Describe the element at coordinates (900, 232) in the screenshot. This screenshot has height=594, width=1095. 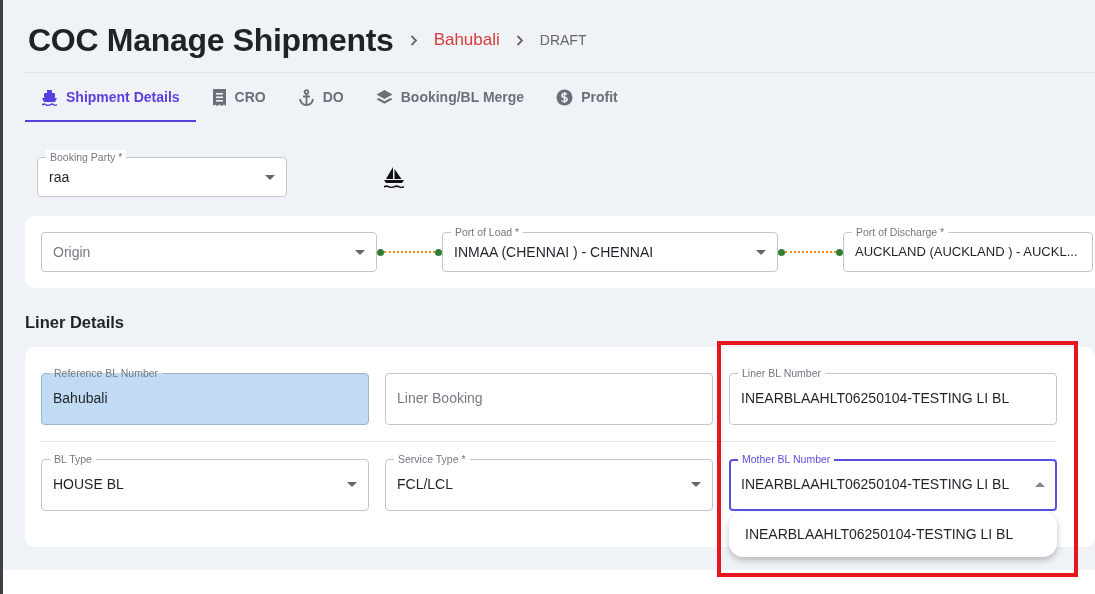
I see `field-label: Port of Discharge *` at that location.